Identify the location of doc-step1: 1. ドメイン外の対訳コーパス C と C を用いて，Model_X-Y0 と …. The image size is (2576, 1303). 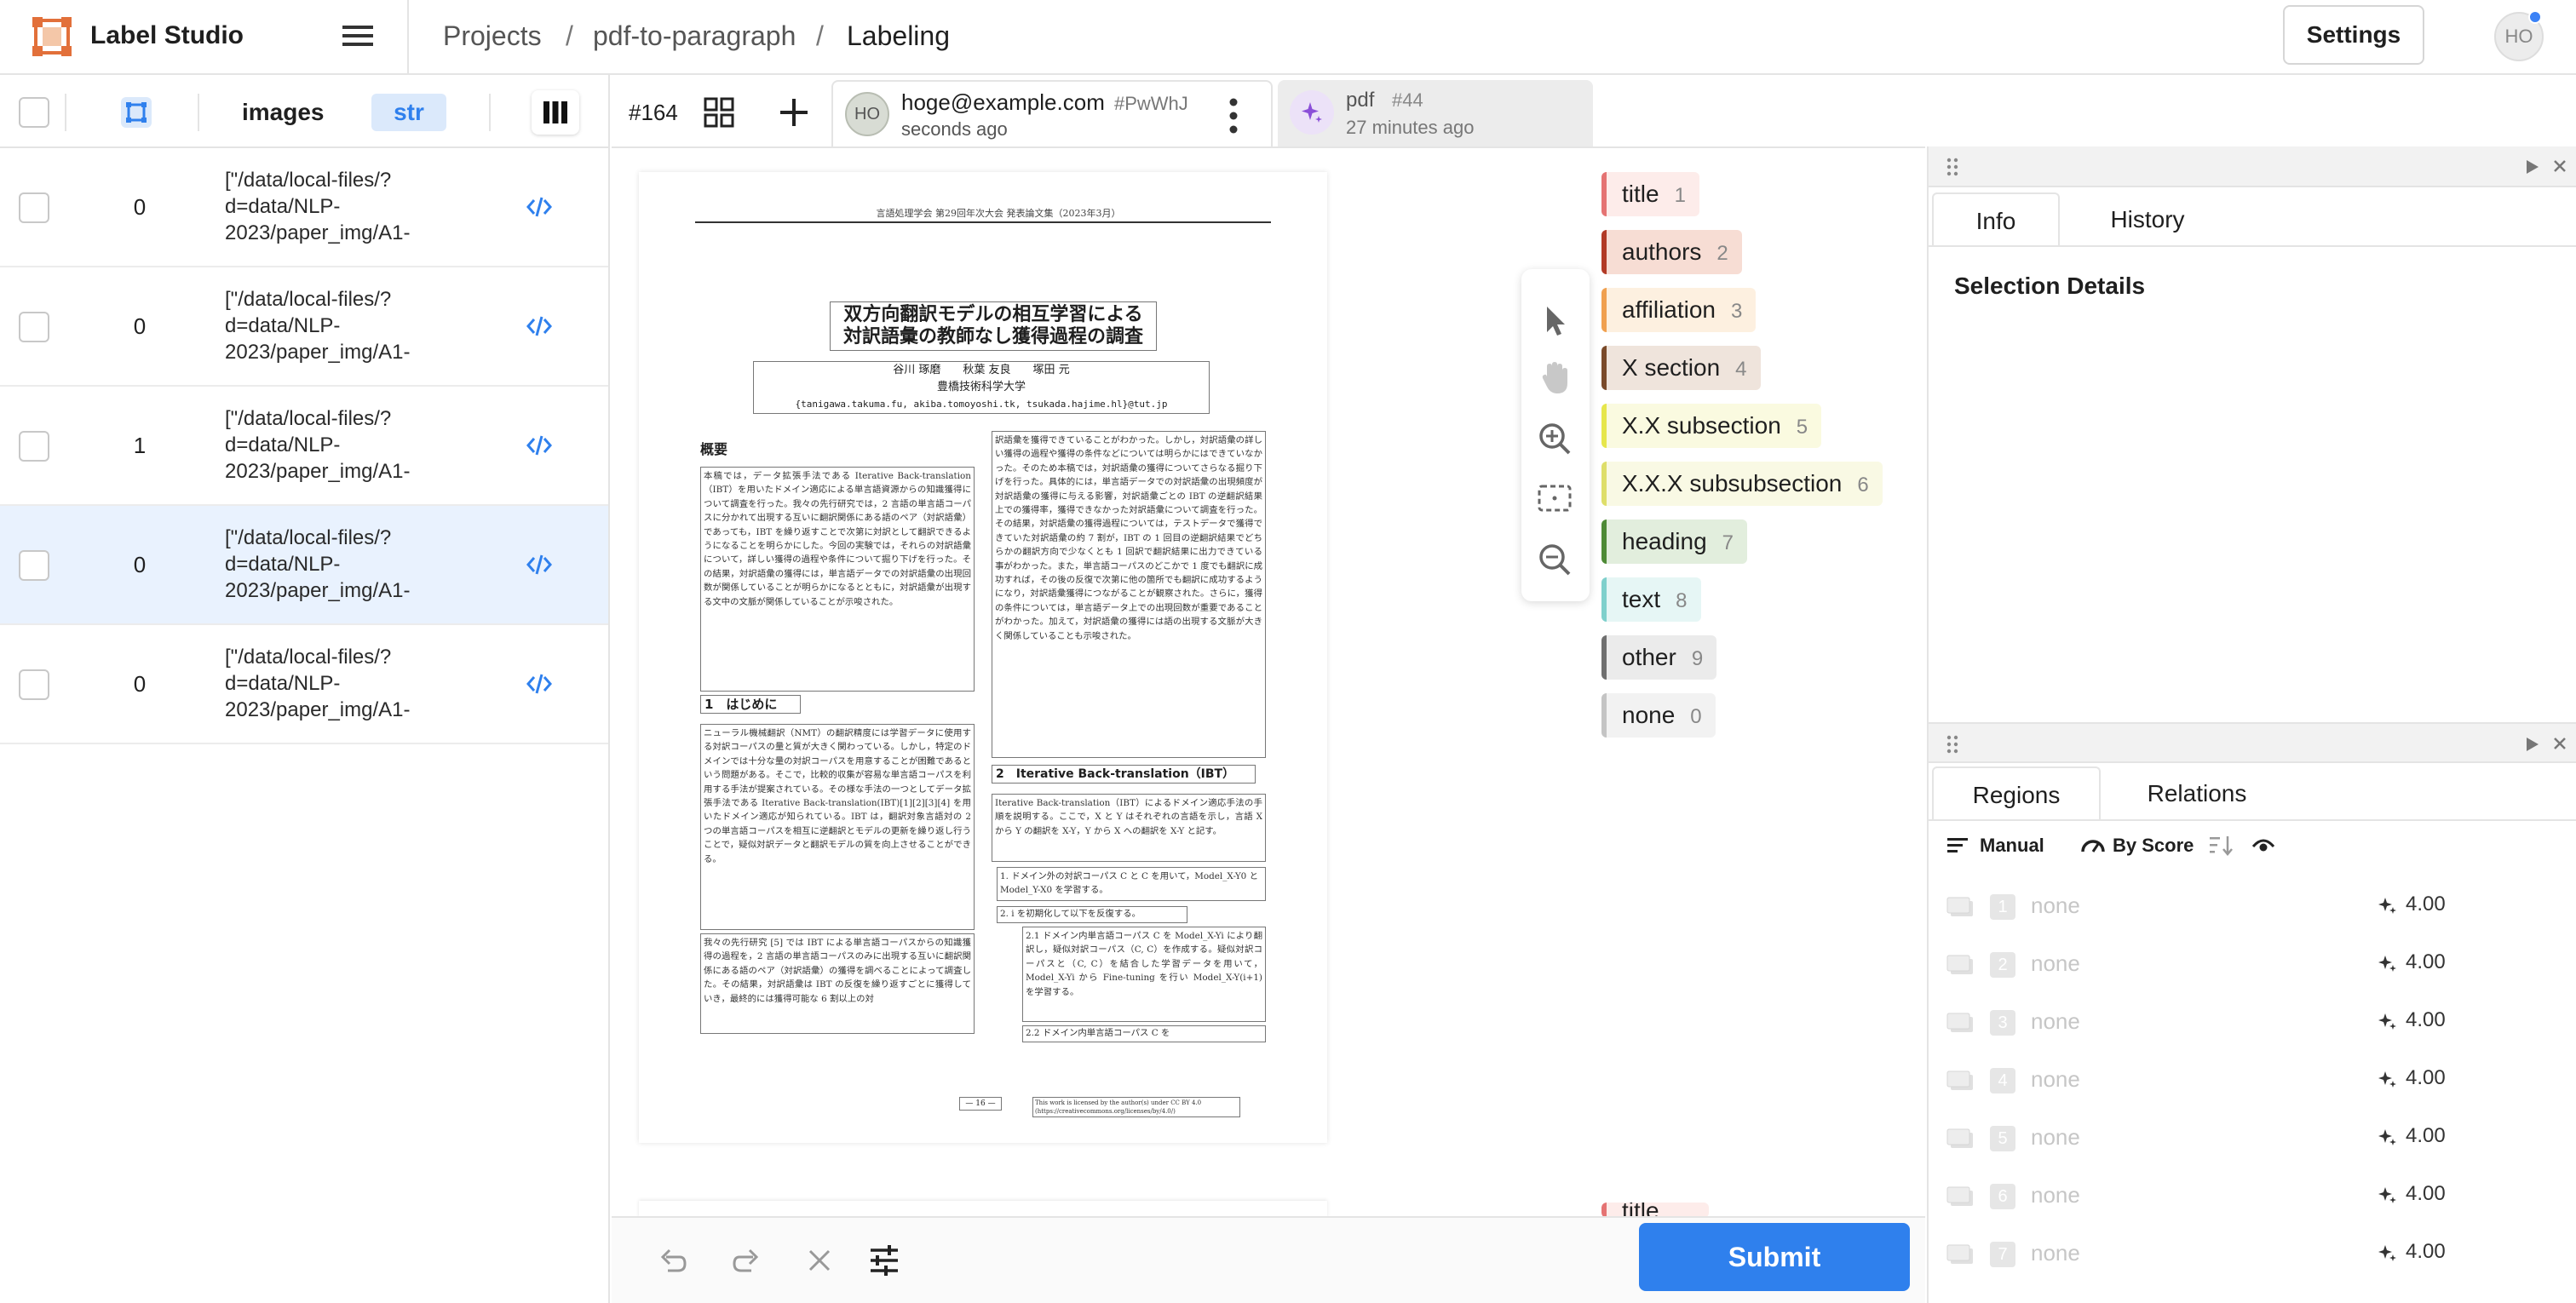
(1131, 884).